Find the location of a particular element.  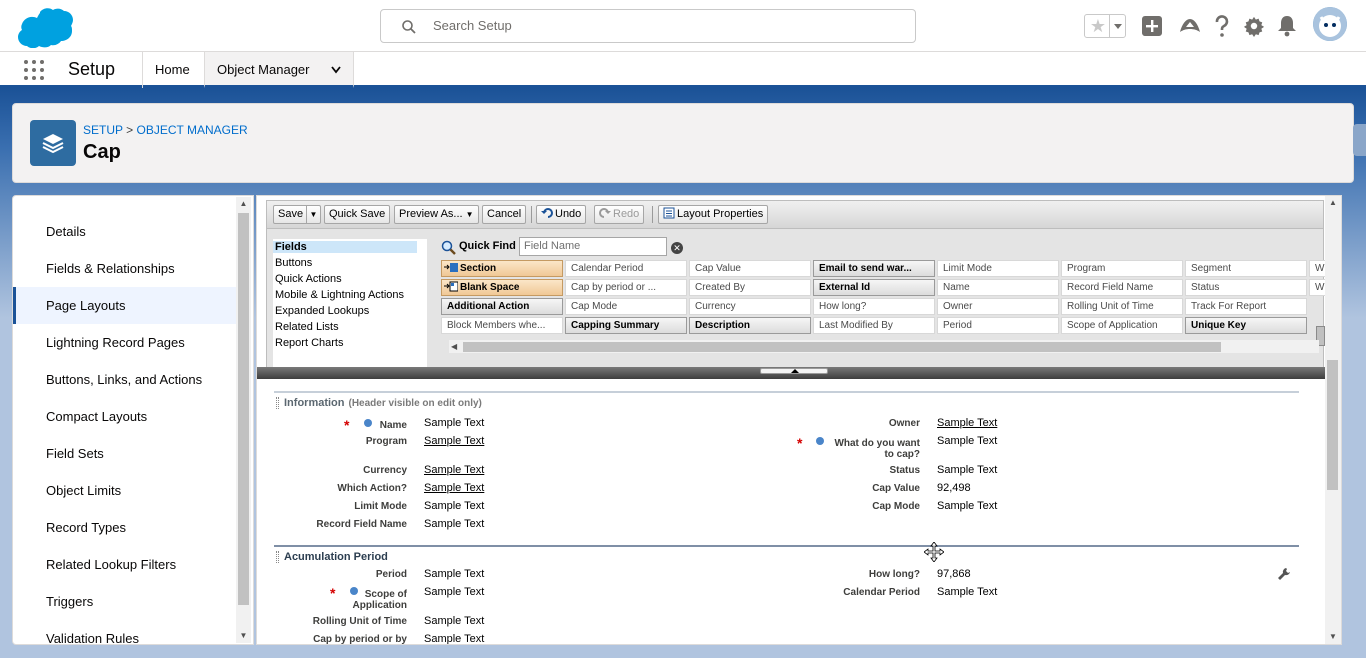

tab-object-manager: Object Manager is located at coordinates (279, 70).